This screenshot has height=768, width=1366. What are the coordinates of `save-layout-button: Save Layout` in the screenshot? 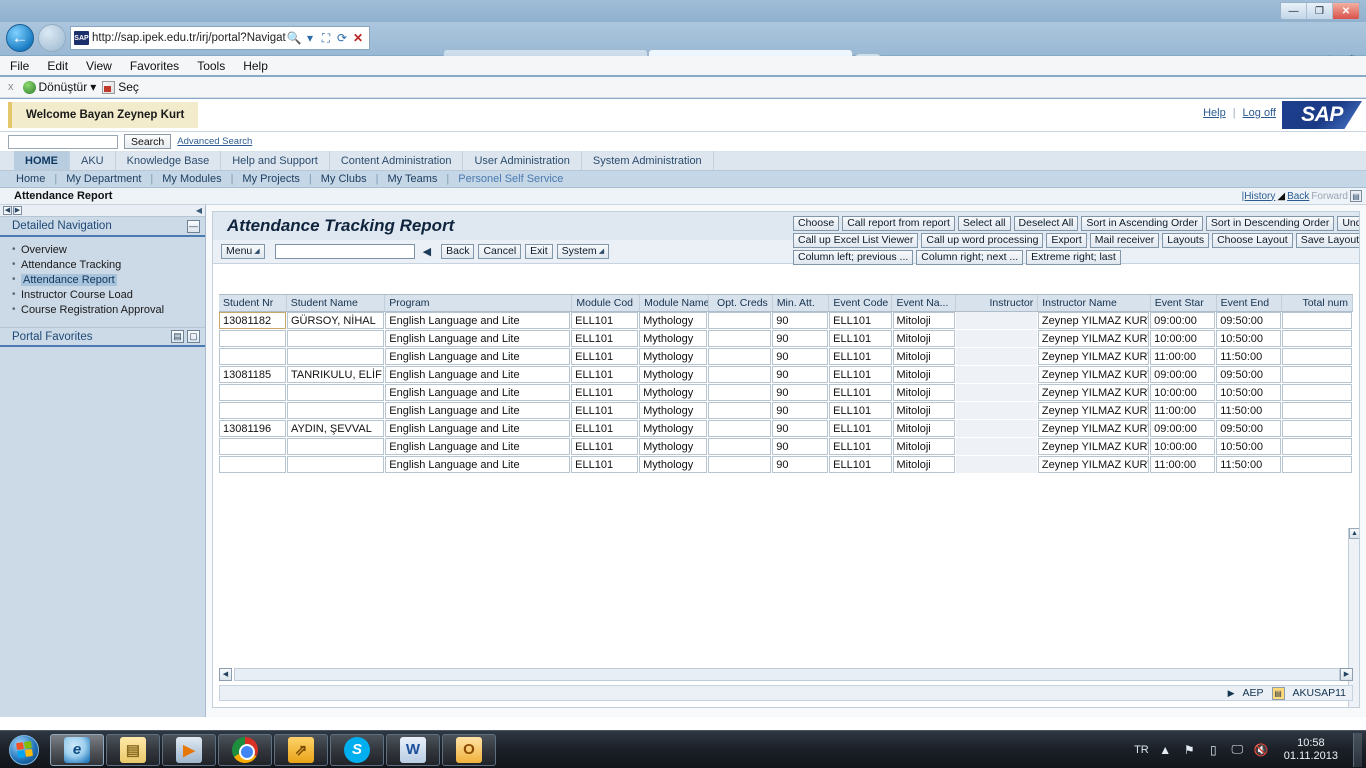 It's located at (1327, 240).